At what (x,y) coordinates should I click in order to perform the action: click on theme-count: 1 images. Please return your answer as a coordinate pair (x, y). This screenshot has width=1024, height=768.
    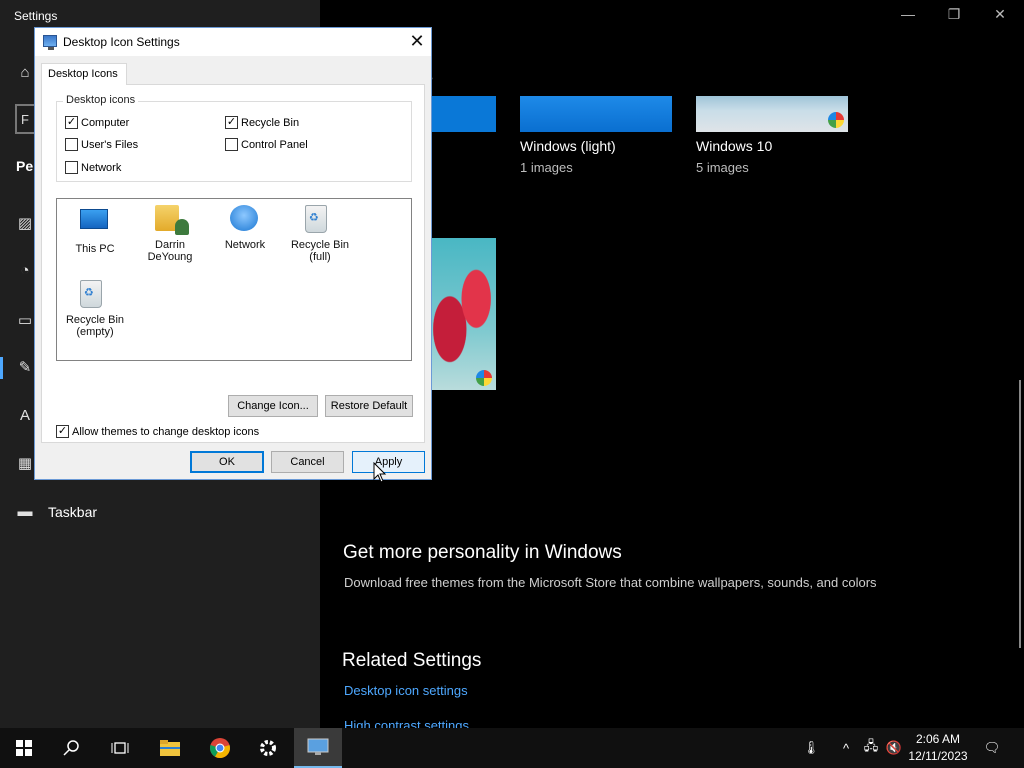
    Looking at the image, I should click on (546, 167).